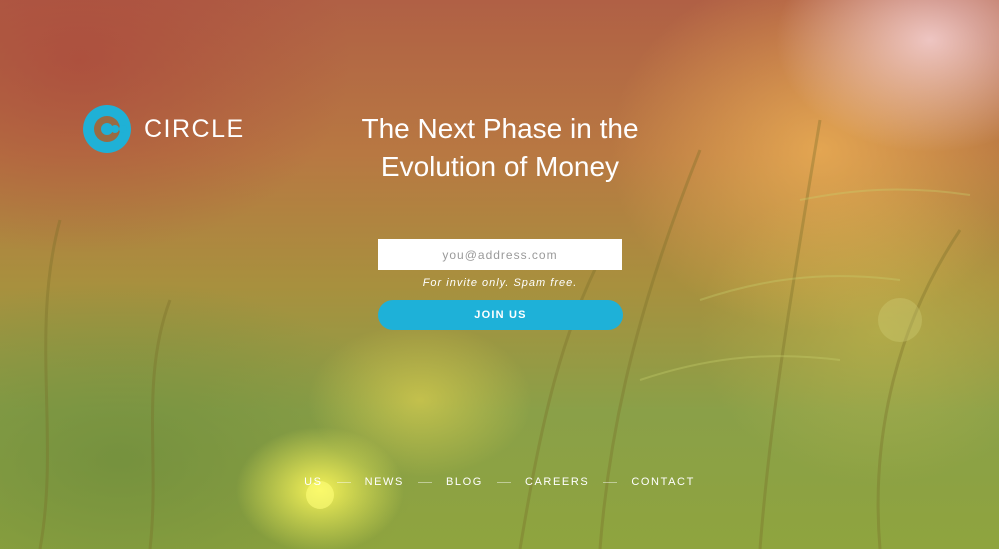  Describe the element at coordinates (384, 482) in the screenshot. I see `footer-link-news: NEWS` at that location.